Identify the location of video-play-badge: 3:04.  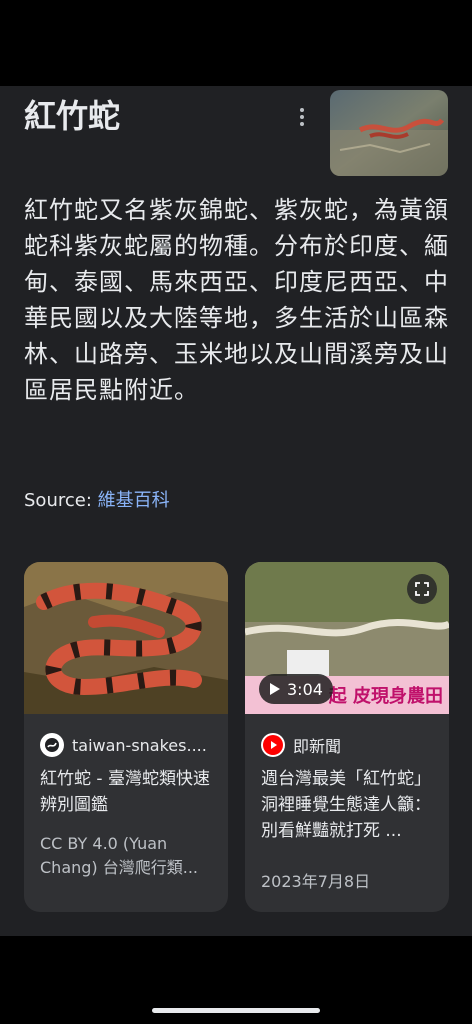
(296, 689).